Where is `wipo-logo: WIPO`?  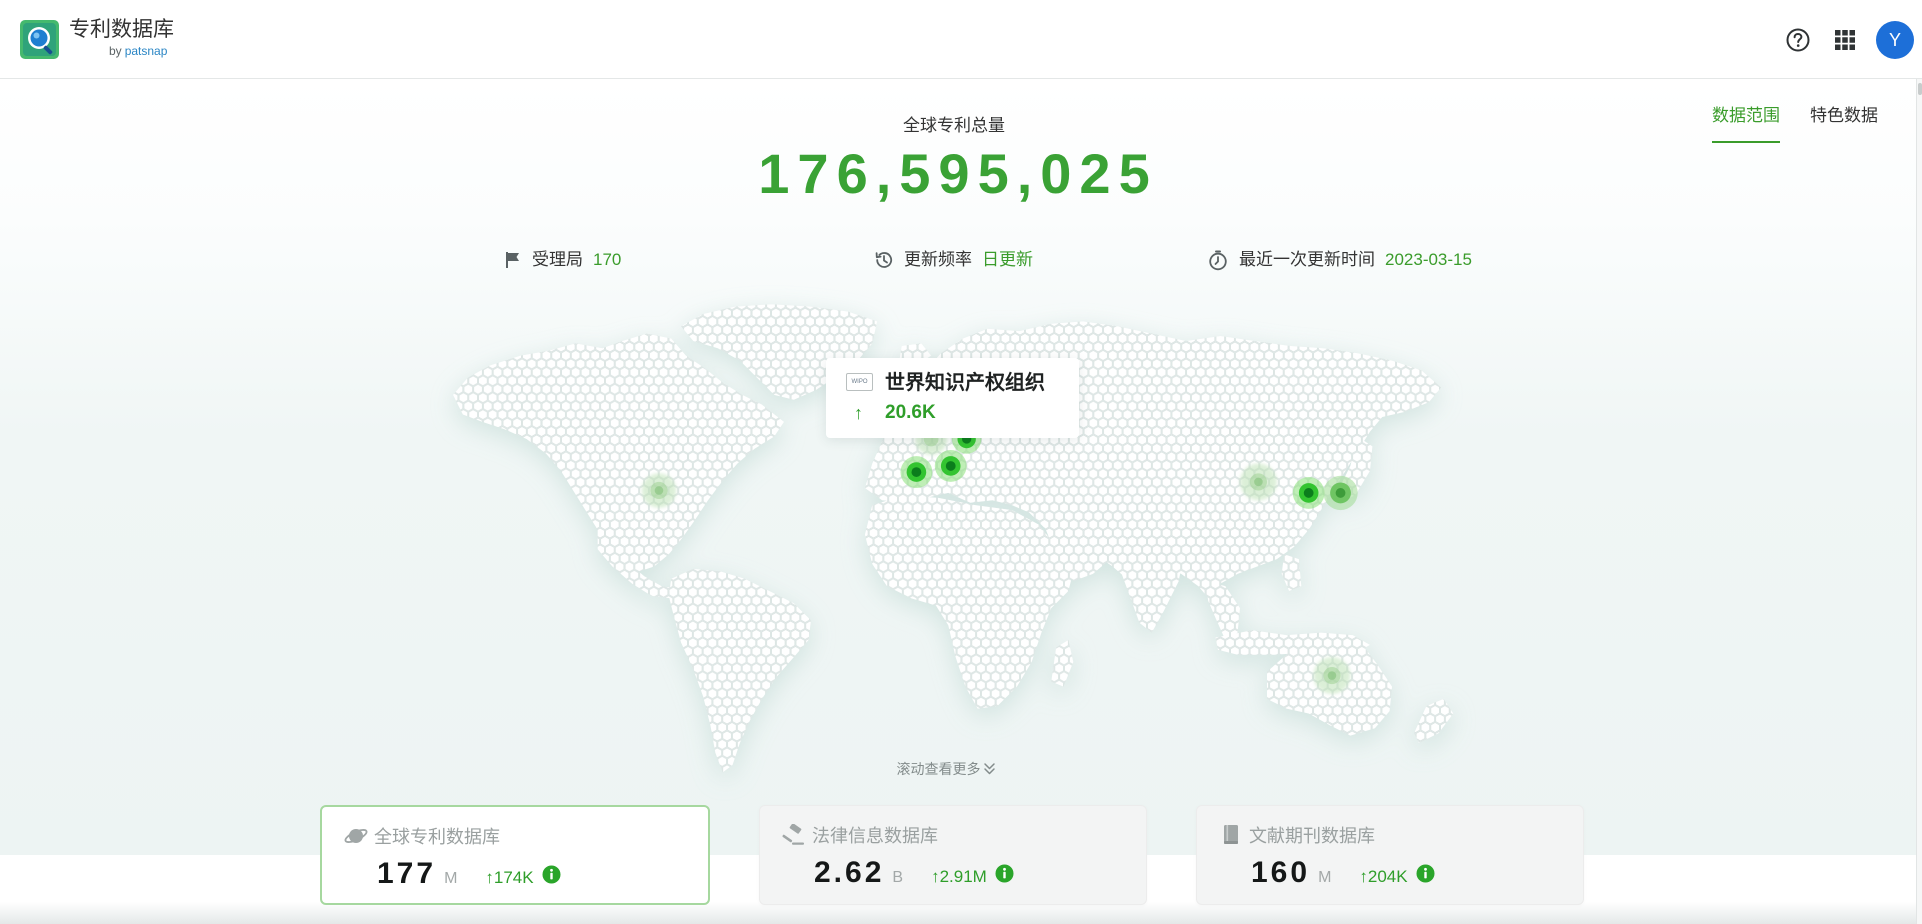 wipo-logo: WIPO is located at coordinates (859, 382).